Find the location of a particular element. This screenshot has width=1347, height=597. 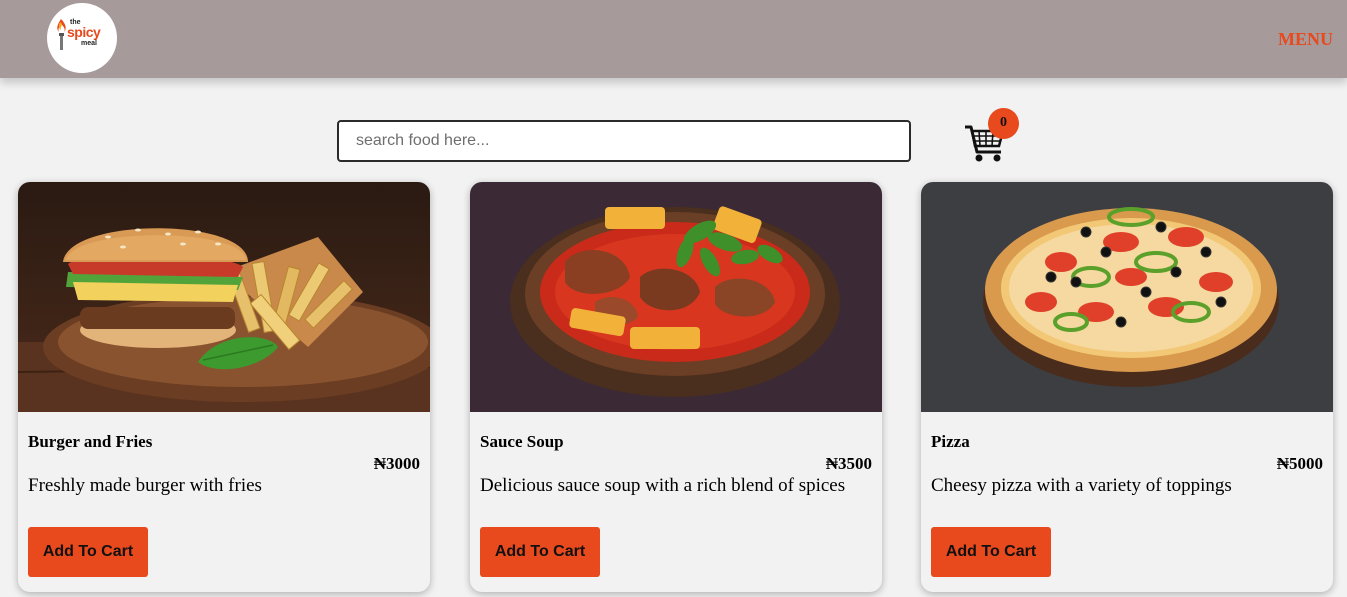

torch-icon is located at coordinates (61, 34).